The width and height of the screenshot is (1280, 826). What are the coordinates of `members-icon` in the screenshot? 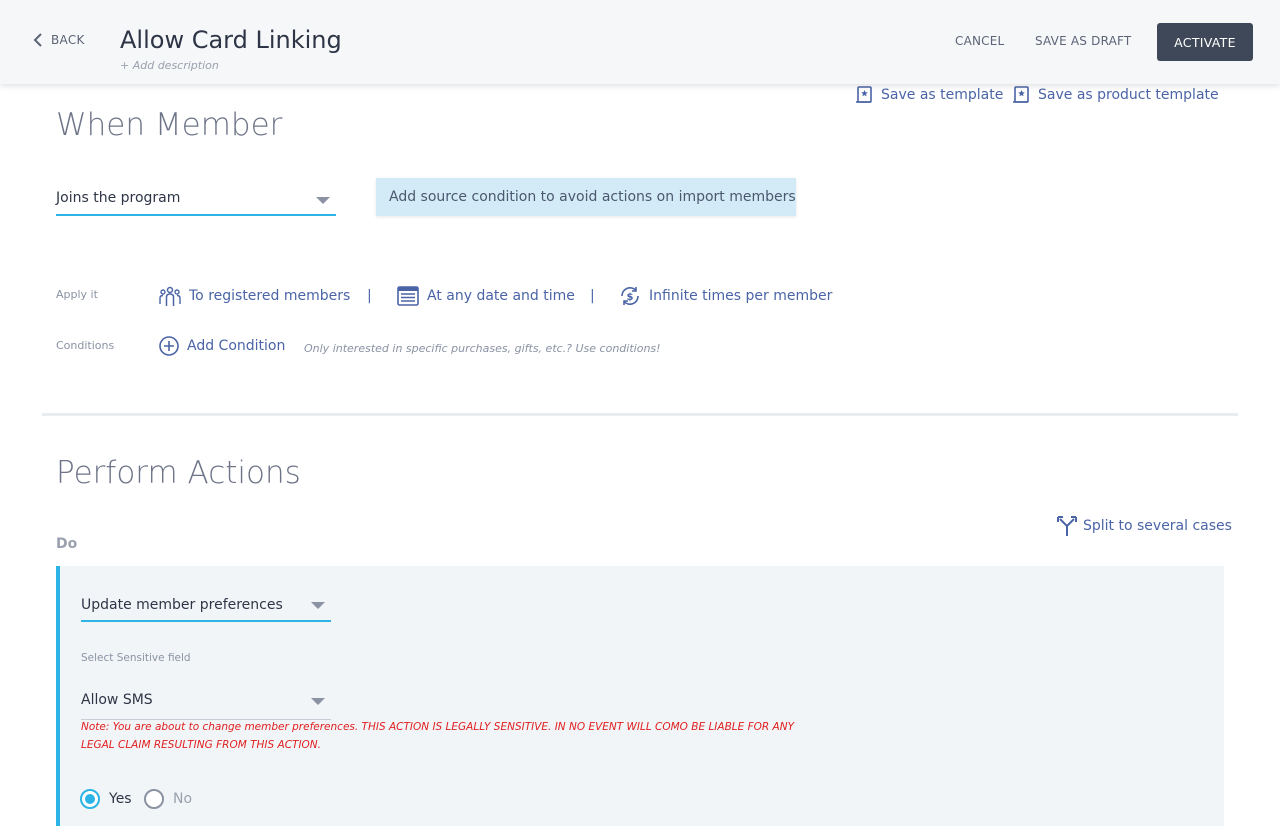 It's located at (170, 296).